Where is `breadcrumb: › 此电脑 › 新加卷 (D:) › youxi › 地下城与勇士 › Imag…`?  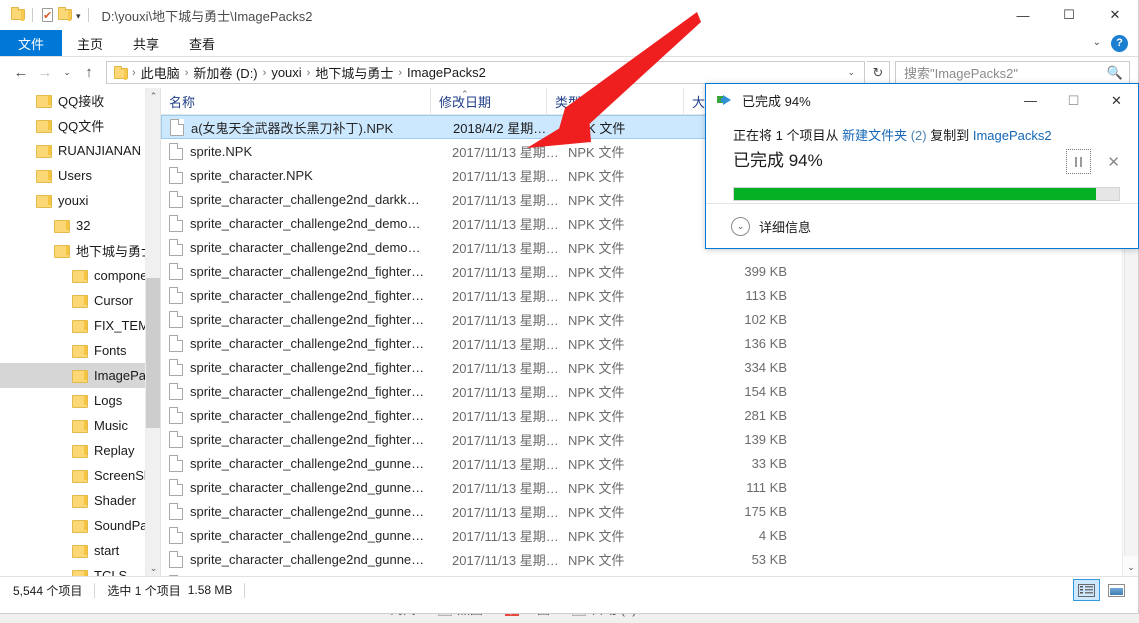 breadcrumb: › 此电脑 › 新加卷 (D:) › youxi › 地下城与勇士 › Imag… is located at coordinates (485, 72).